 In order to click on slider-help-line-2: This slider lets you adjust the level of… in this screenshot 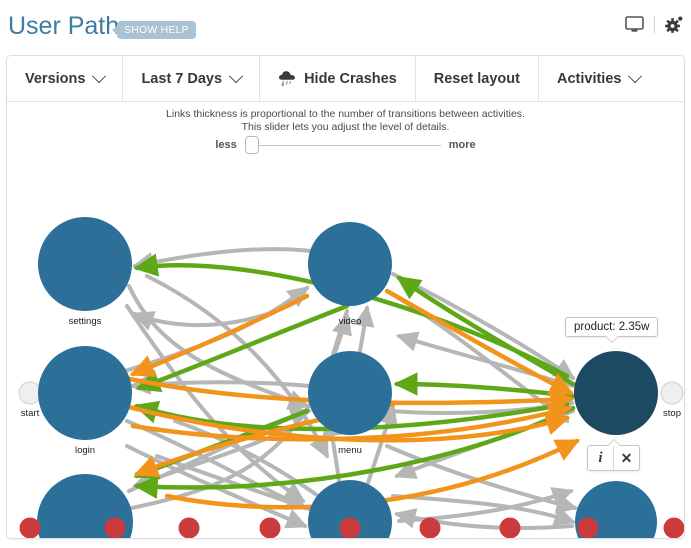, I will do `click(345, 127)`.